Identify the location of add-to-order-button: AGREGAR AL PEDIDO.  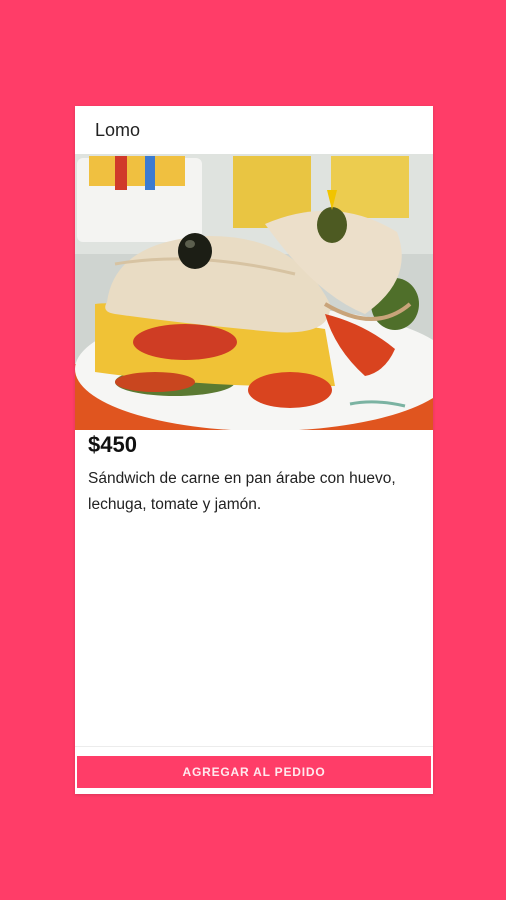
(254, 772).